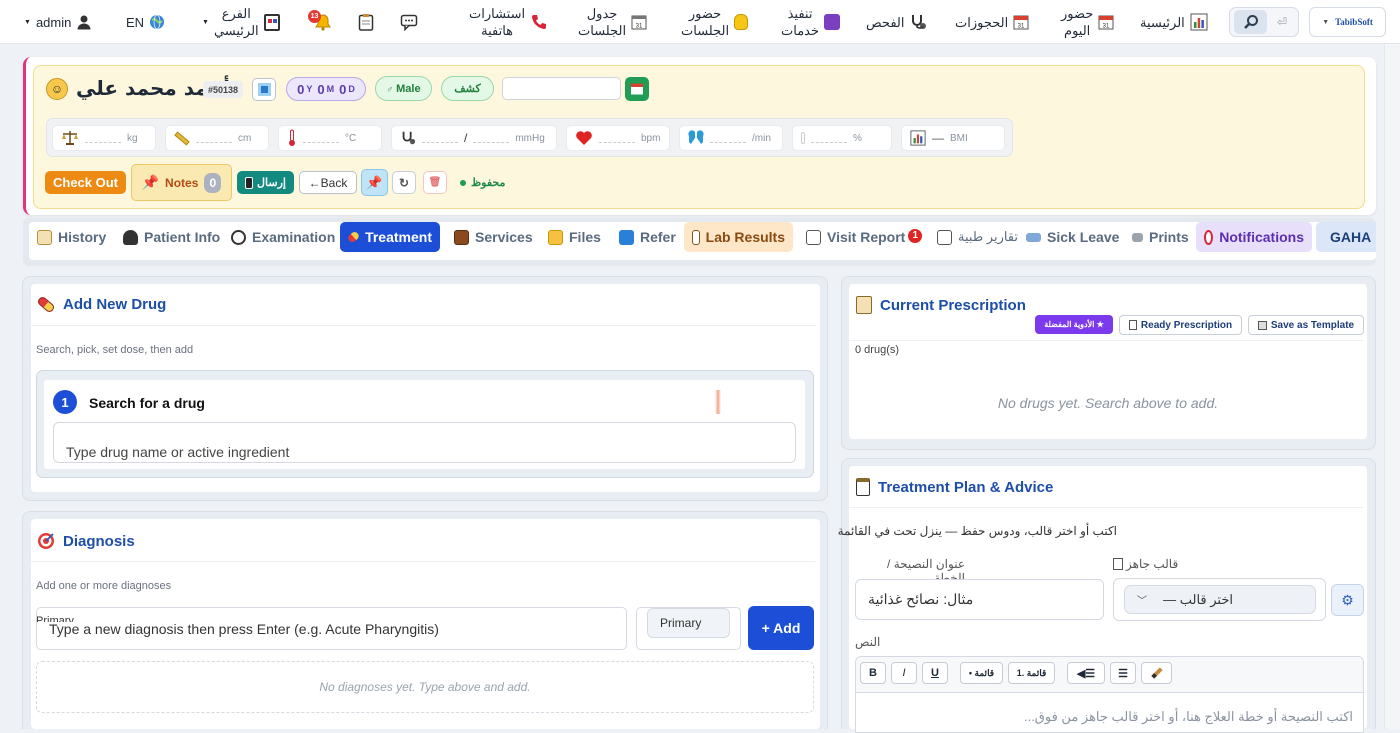  What do you see at coordinates (366, 22) in the screenshot?
I see `clipboard-button` at bounding box center [366, 22].